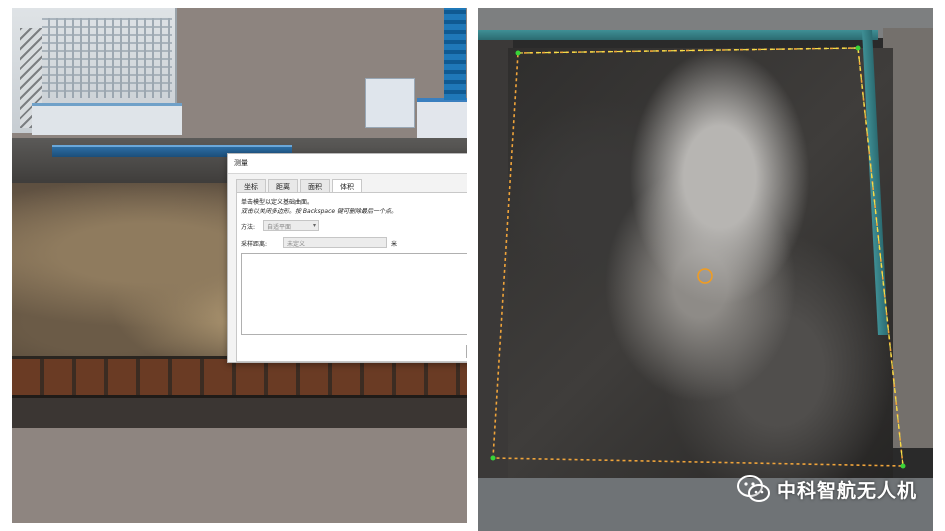 The height and width of the screenshot is (531, 945). I want to click on sampling-distance-label: 采样距离:, so click(254, 244).